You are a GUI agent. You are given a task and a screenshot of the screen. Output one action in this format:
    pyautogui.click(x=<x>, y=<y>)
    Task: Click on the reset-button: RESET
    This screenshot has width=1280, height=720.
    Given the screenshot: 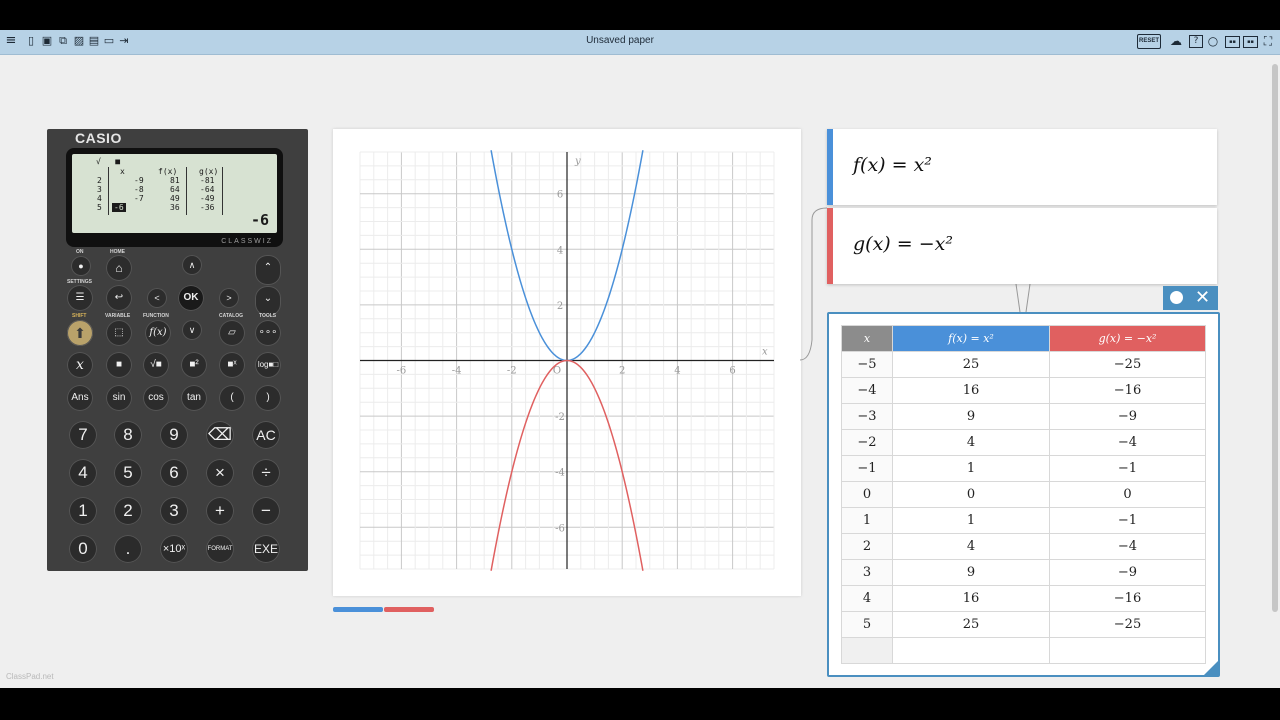 What is the action you would take?
    pyautogui.click(x=1149, y=41)
    